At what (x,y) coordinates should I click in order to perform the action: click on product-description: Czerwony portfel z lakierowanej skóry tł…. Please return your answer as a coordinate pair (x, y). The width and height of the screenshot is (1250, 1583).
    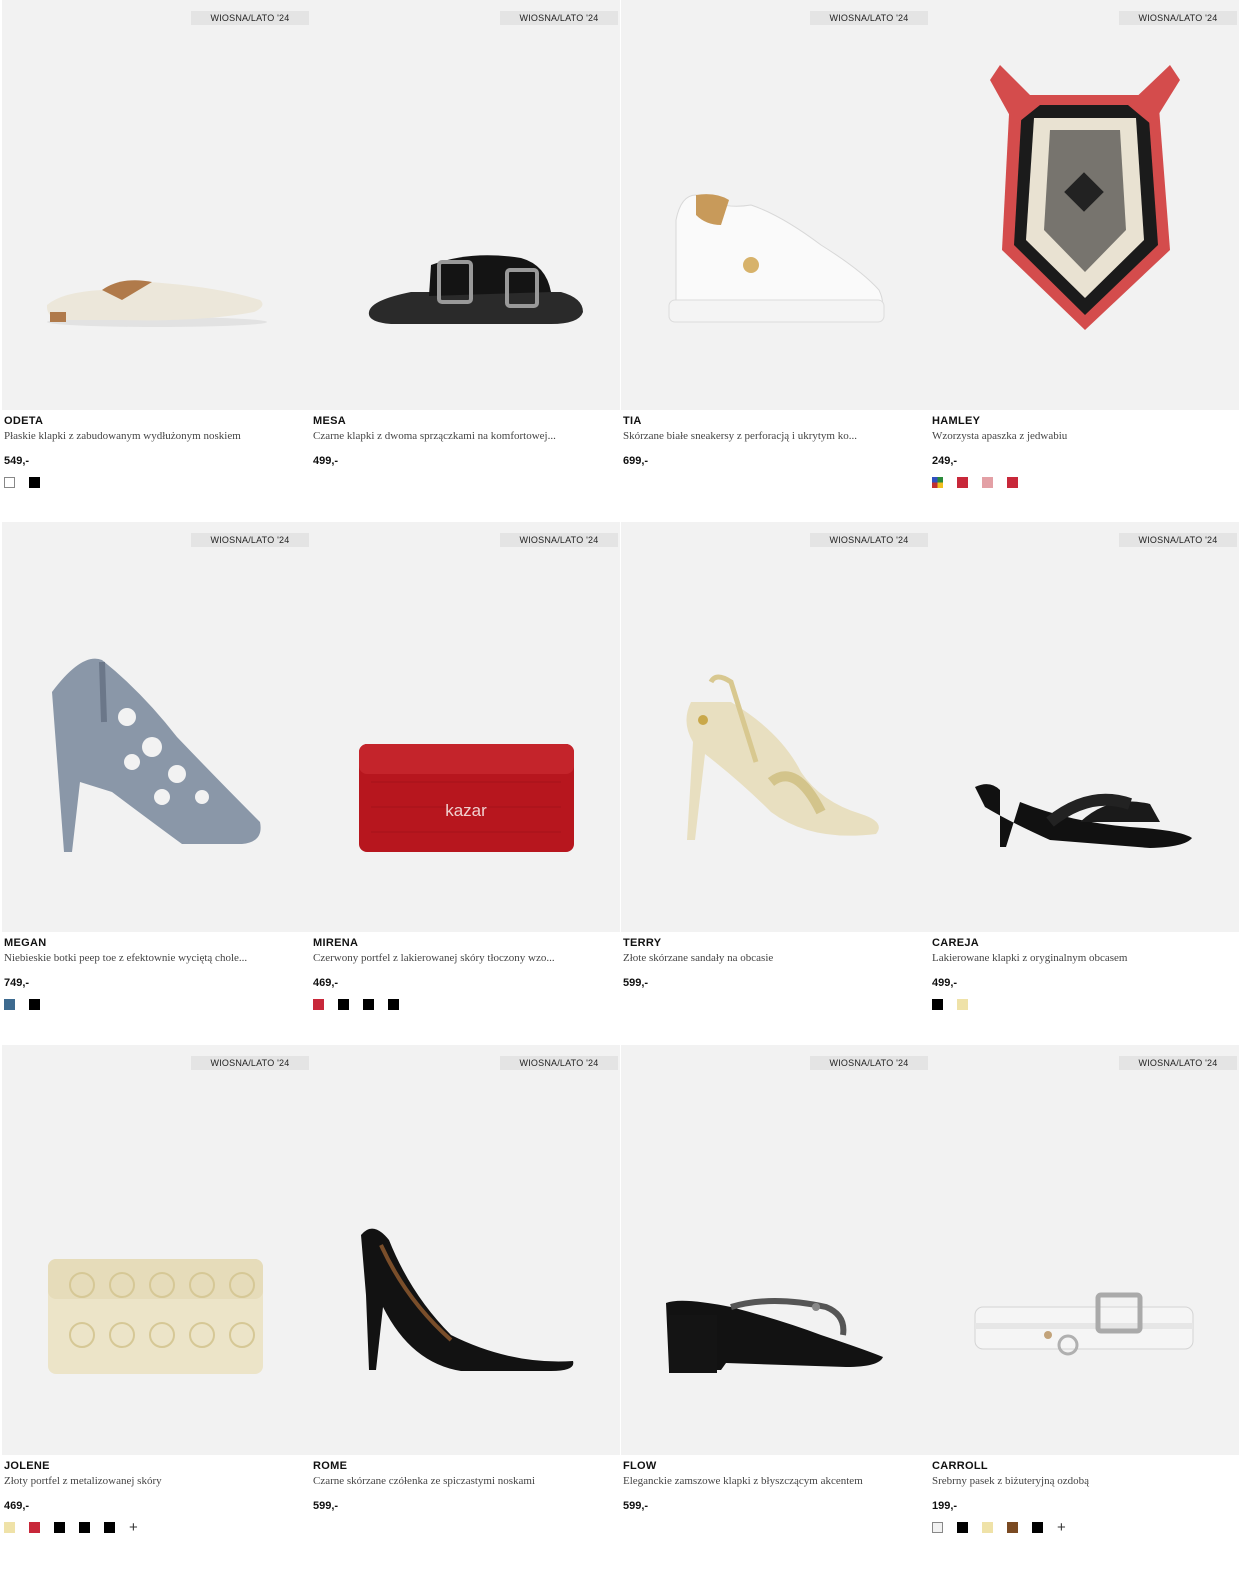
    Looking at the image, I should click on (461, 958).